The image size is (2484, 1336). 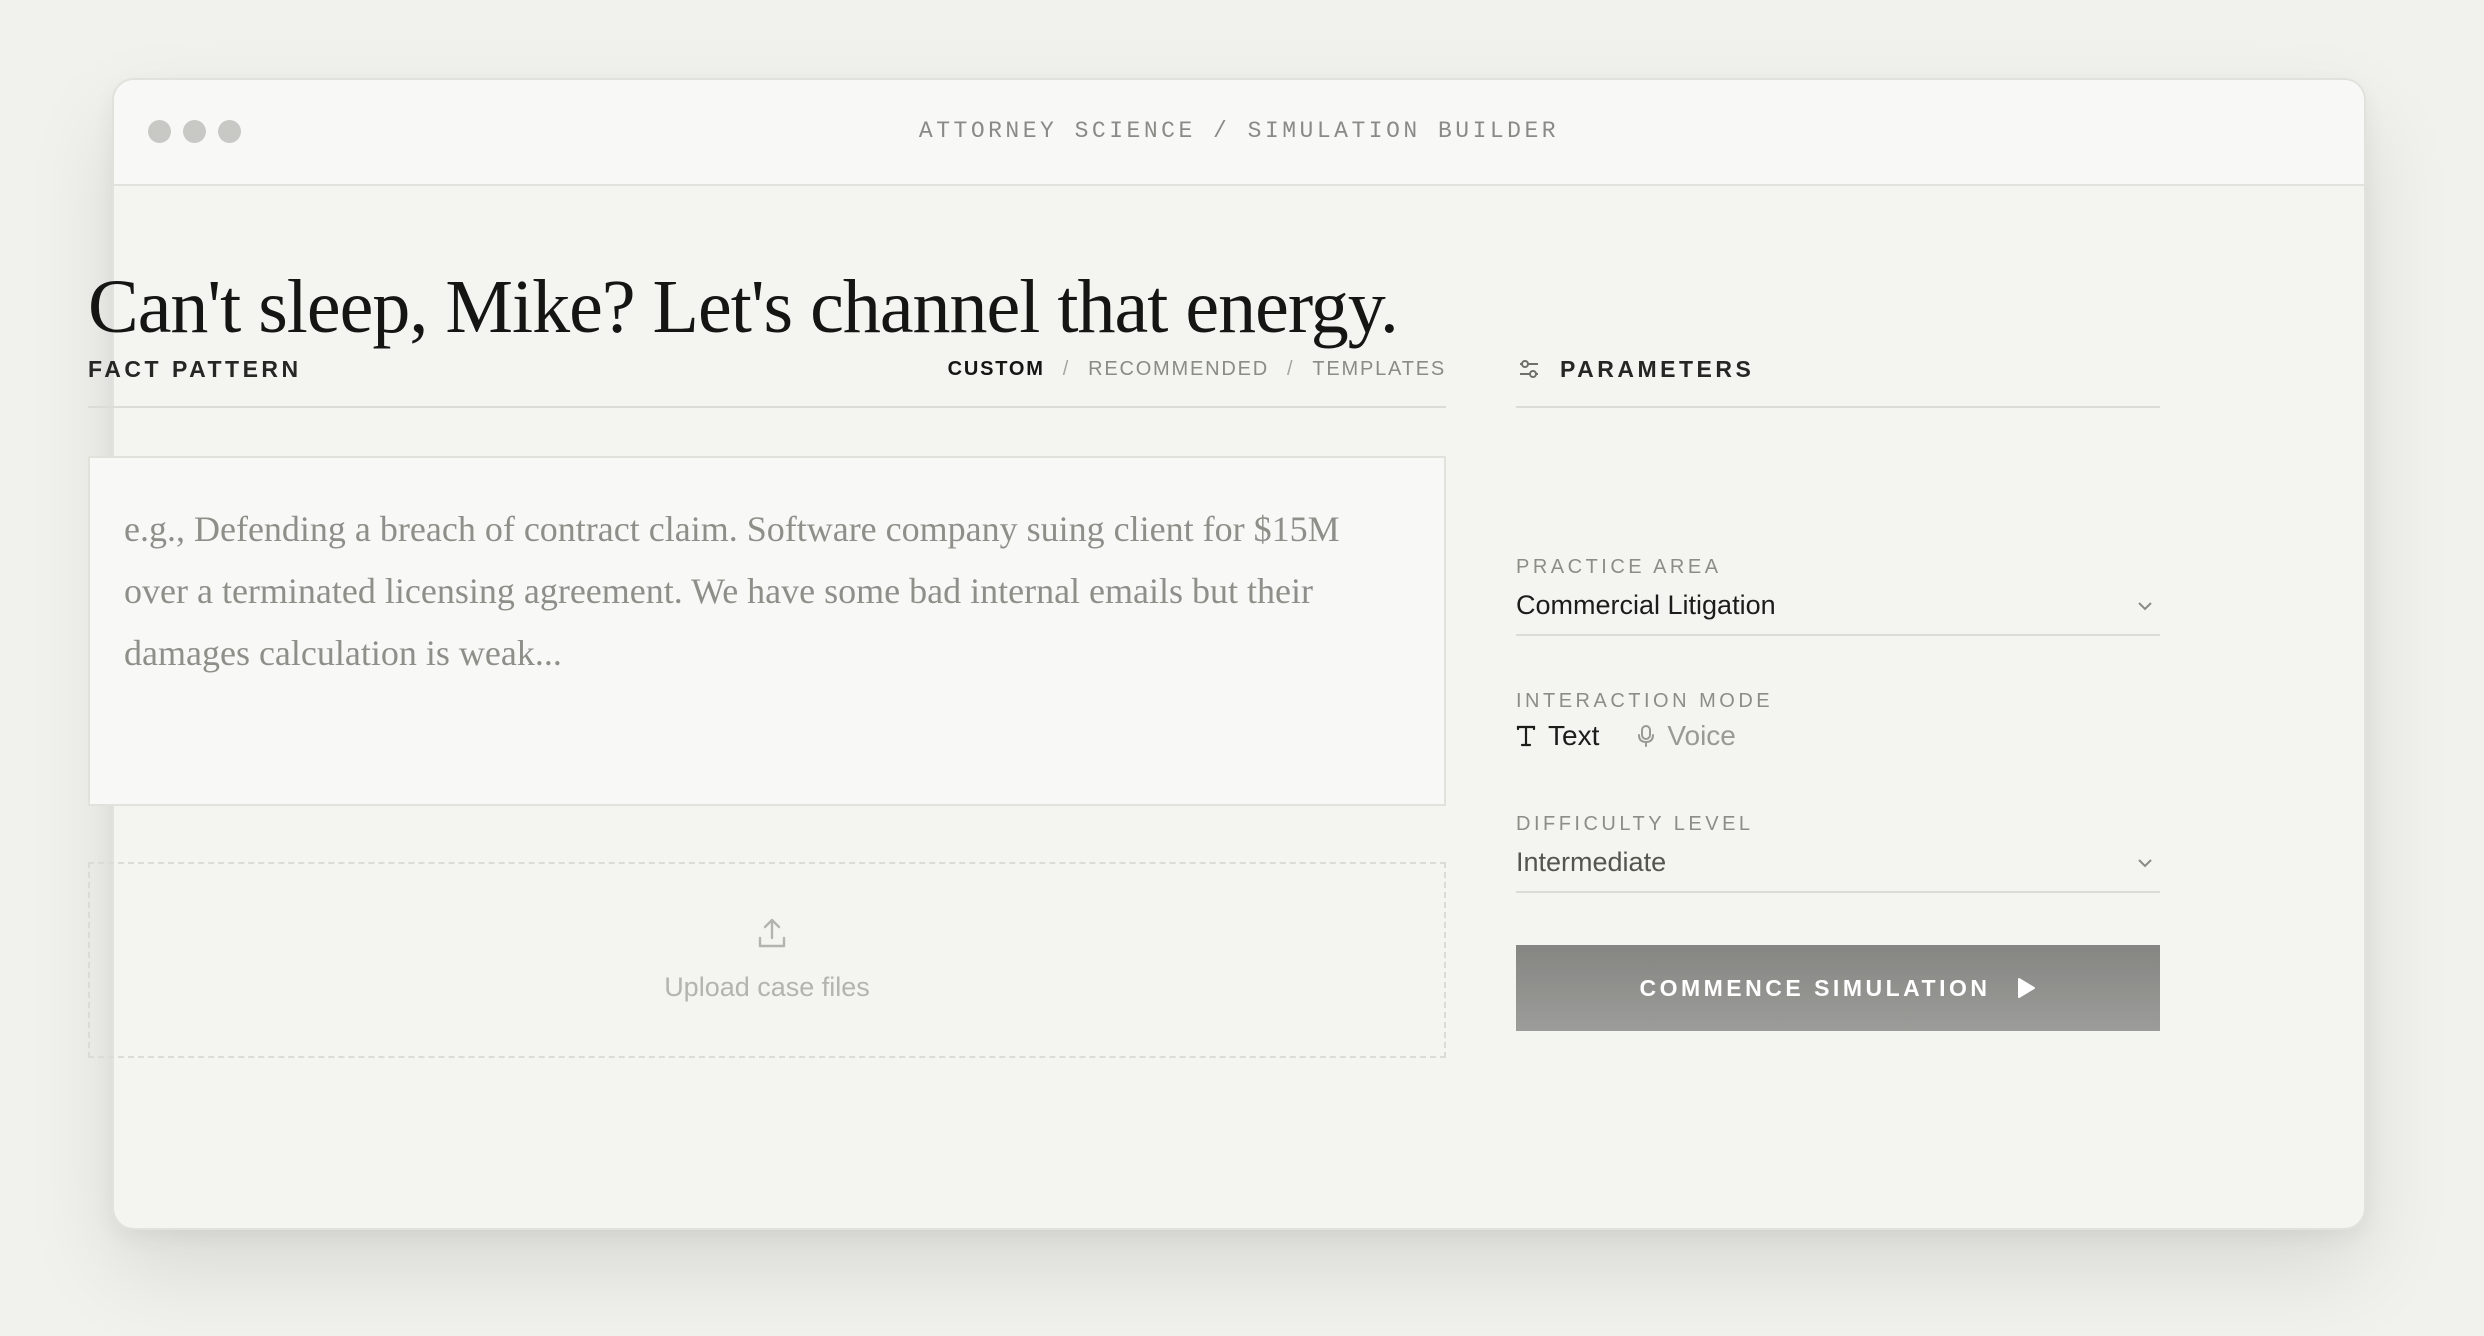 I want to click on fact-pattern-label: FACT PATTERN, so click(x=195, y=369).